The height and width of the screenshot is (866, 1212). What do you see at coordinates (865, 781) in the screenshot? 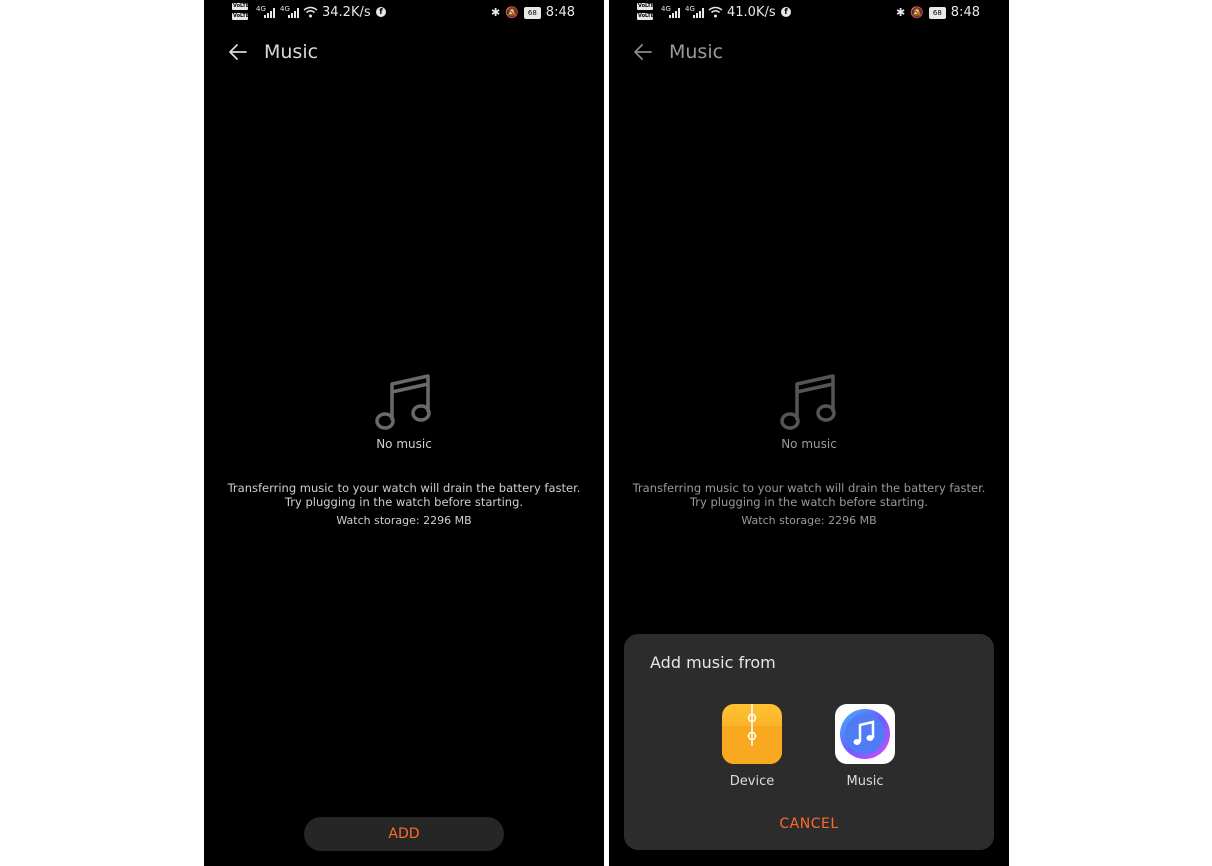
I see `option-label: Music` at bounding box center [865, 781].